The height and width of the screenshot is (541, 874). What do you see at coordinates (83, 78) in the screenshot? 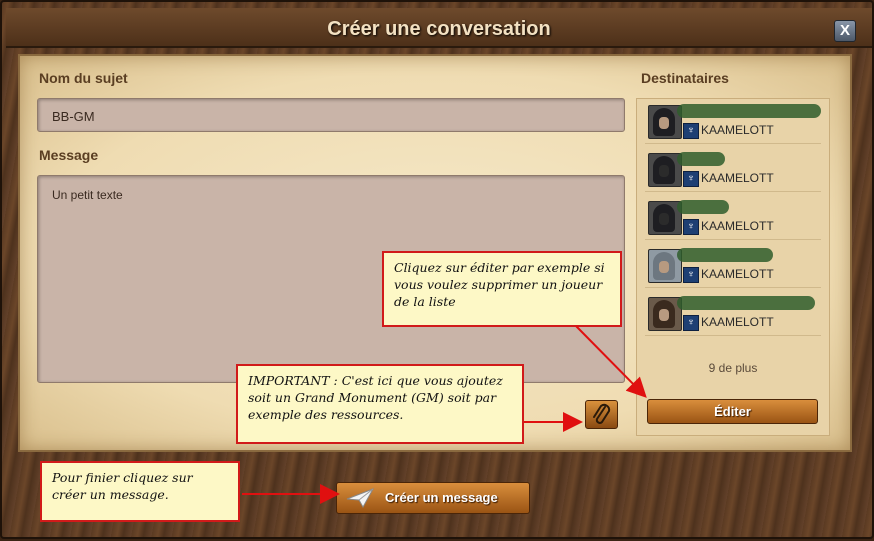
I see `subject-label: Nom du sujet` at bounding box center [83, 78].